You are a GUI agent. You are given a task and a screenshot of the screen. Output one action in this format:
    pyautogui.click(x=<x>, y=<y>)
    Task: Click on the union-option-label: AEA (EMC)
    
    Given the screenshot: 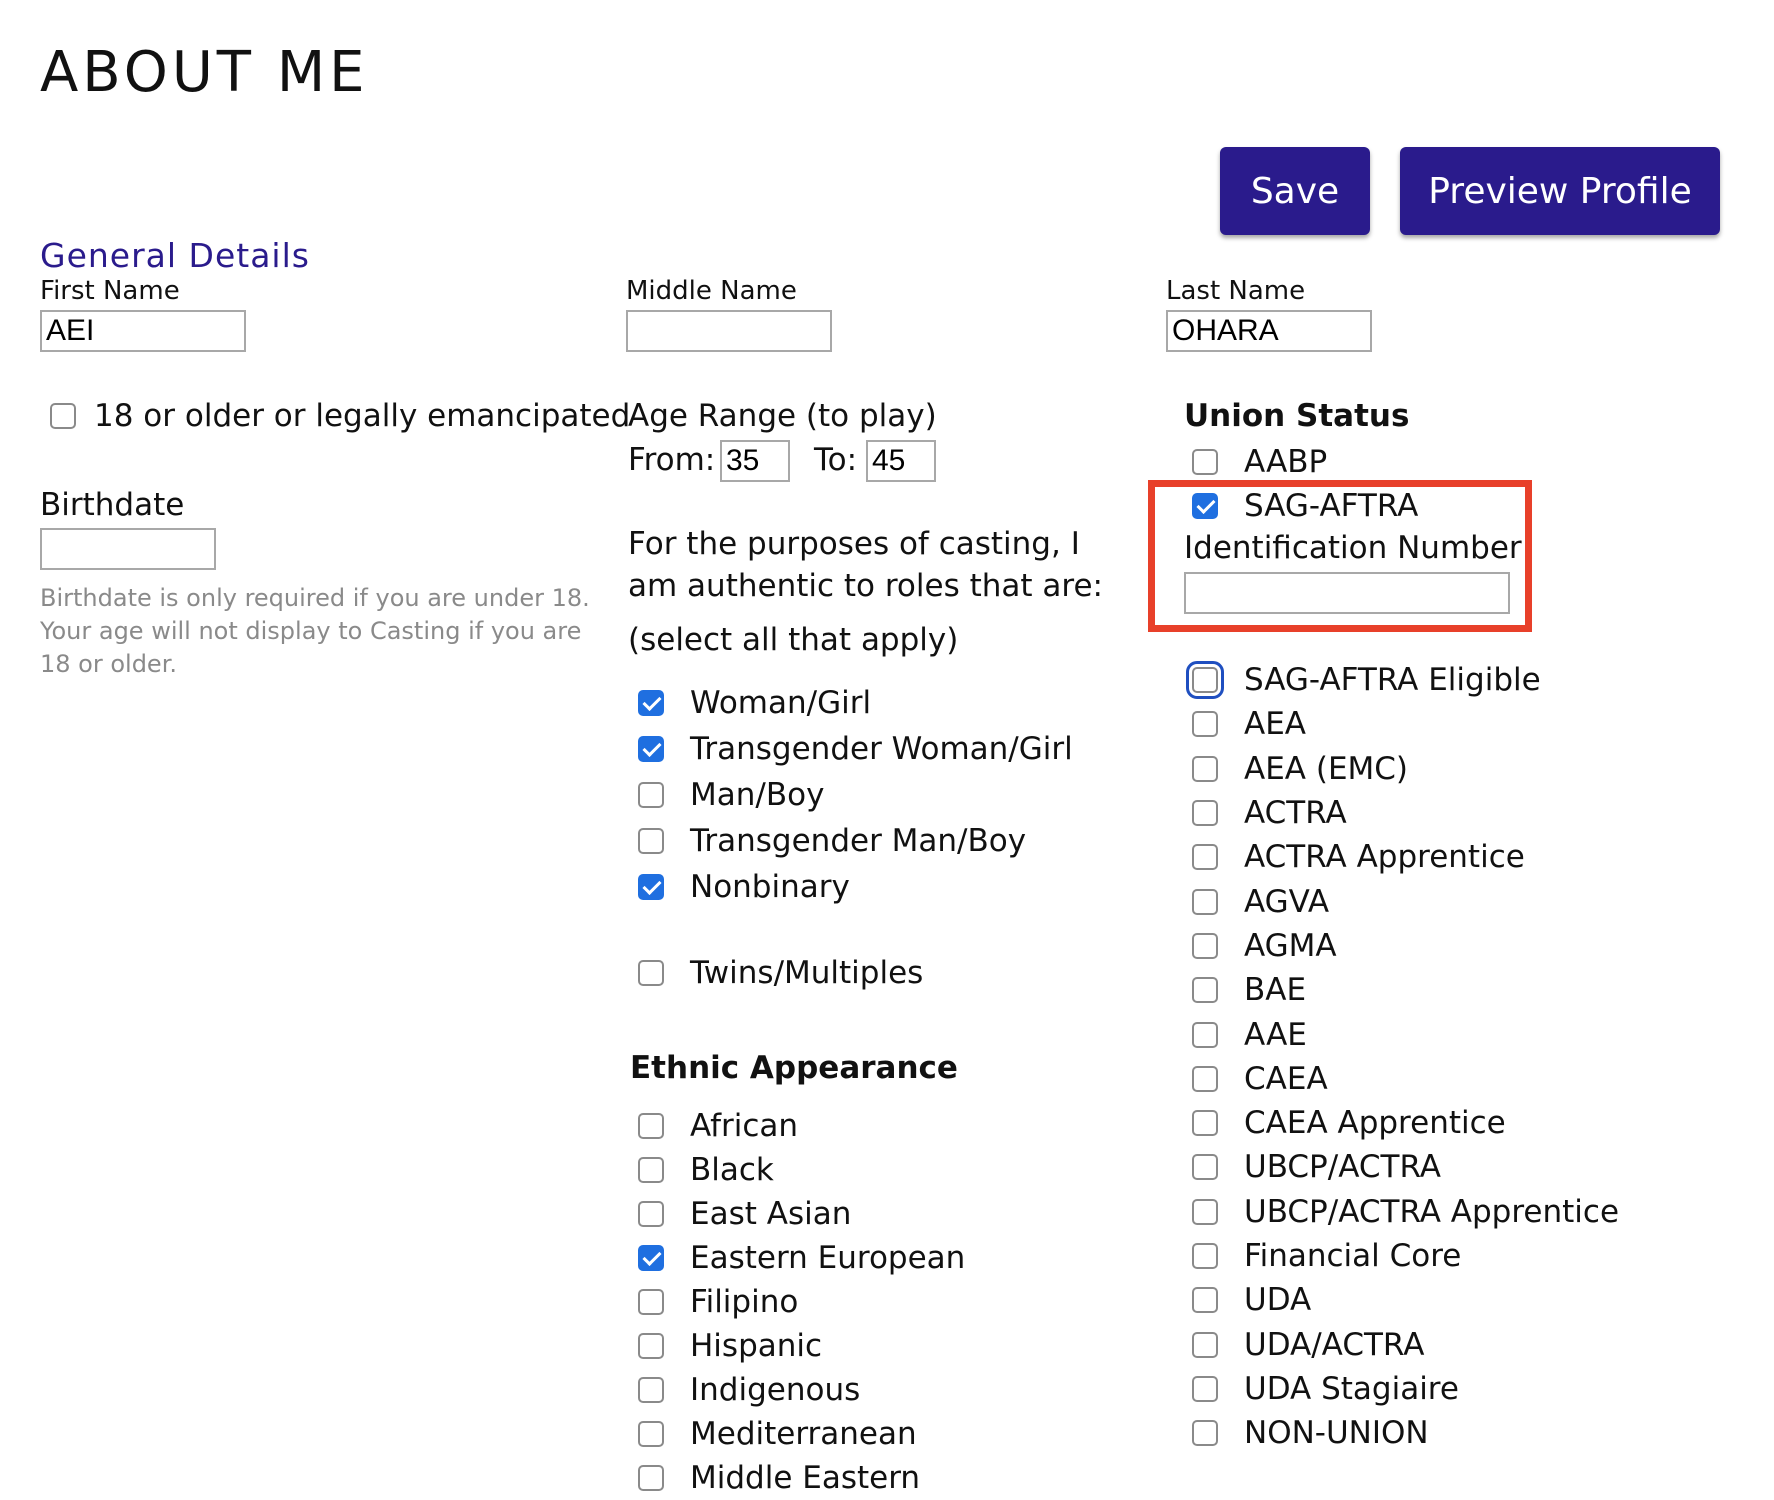 What is the action you would take?
    pyautogui.click(x=1326, y=768)
    